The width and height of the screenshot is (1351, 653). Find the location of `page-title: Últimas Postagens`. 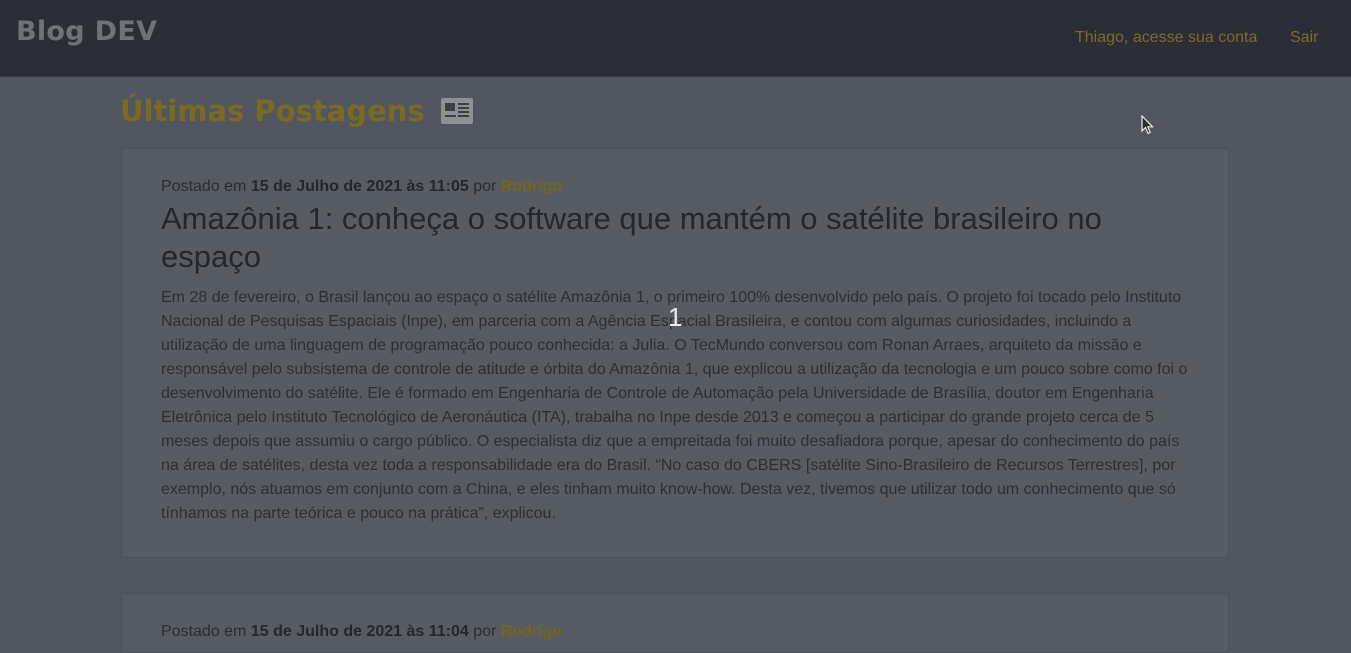

page-title: Últimas Postagens is located at coordinates (296, 111).